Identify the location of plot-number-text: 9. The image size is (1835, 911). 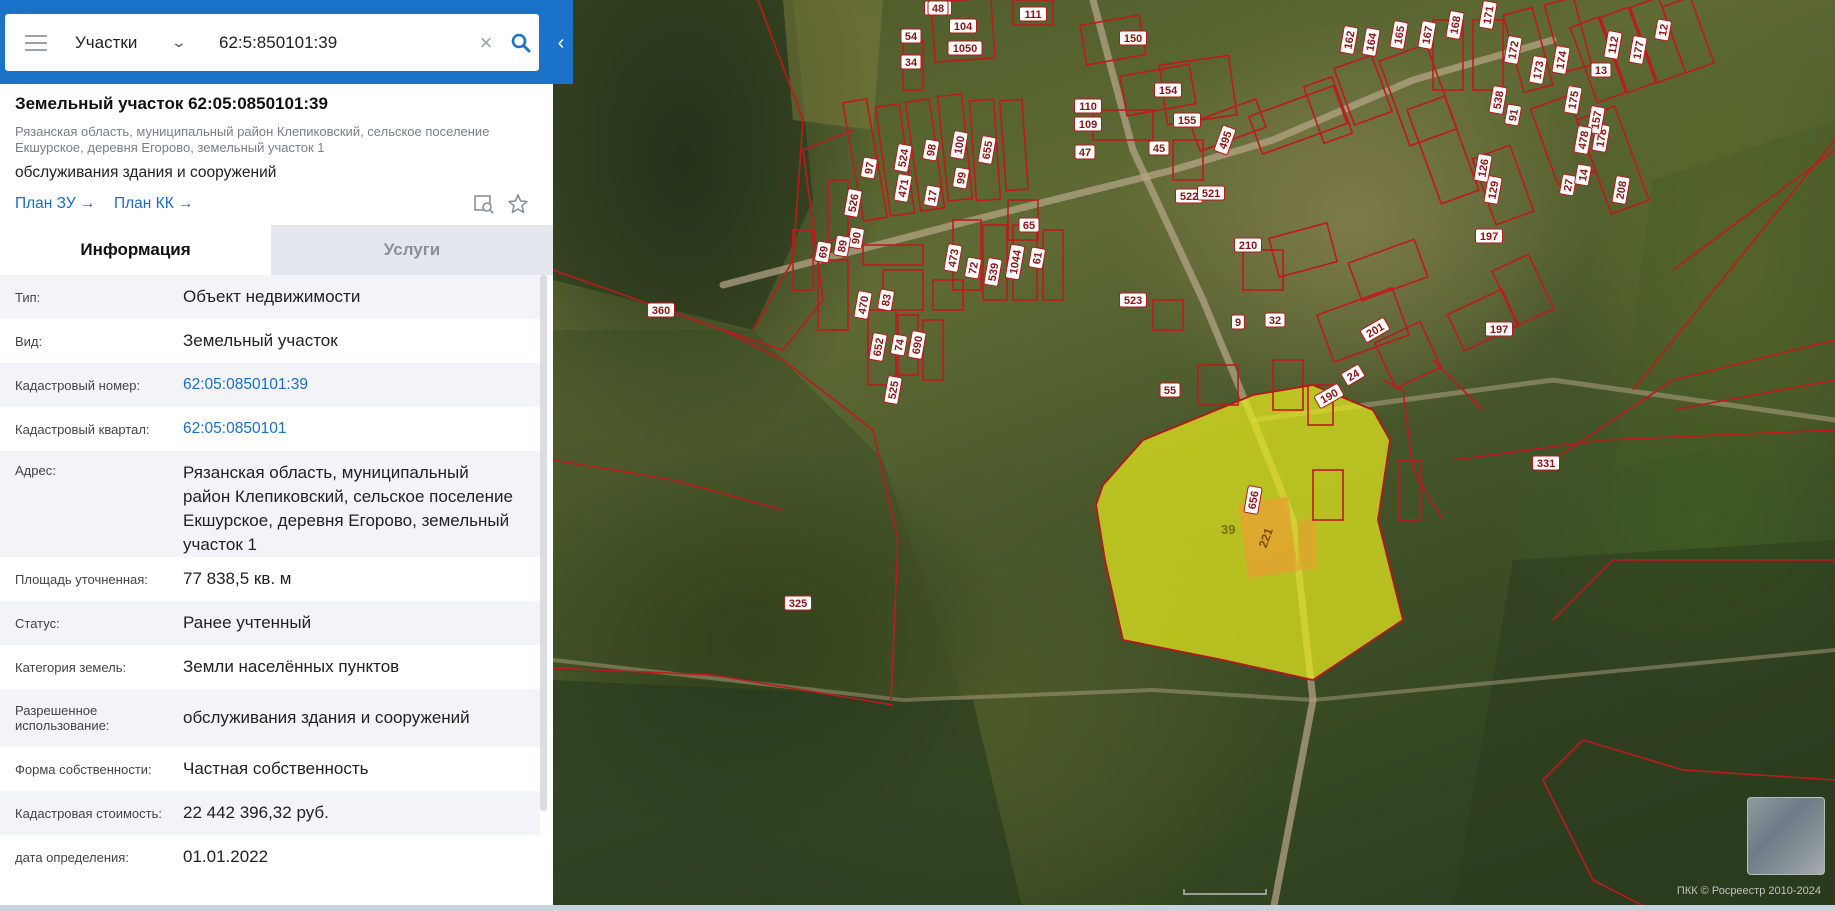
(1238, 323).